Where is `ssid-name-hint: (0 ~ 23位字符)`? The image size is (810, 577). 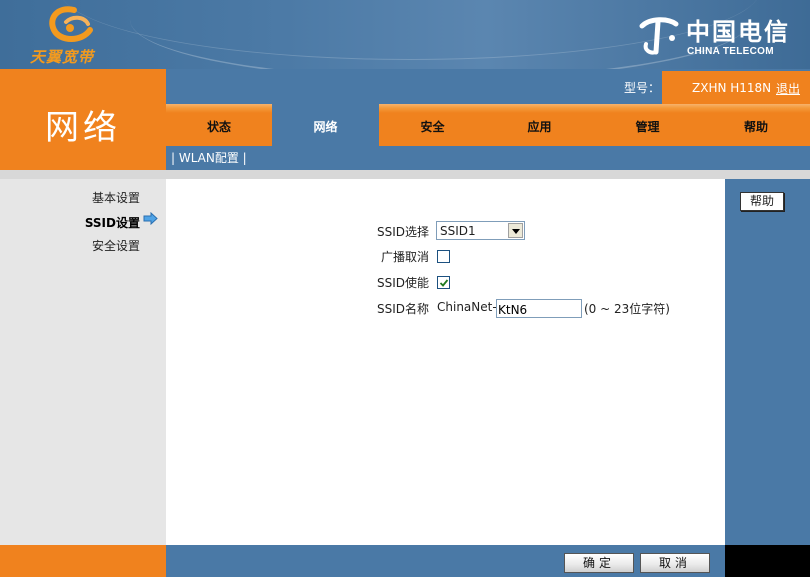
ssid-name-hint: (0 ~ 23位字符) is located at coordinates (627, 309).